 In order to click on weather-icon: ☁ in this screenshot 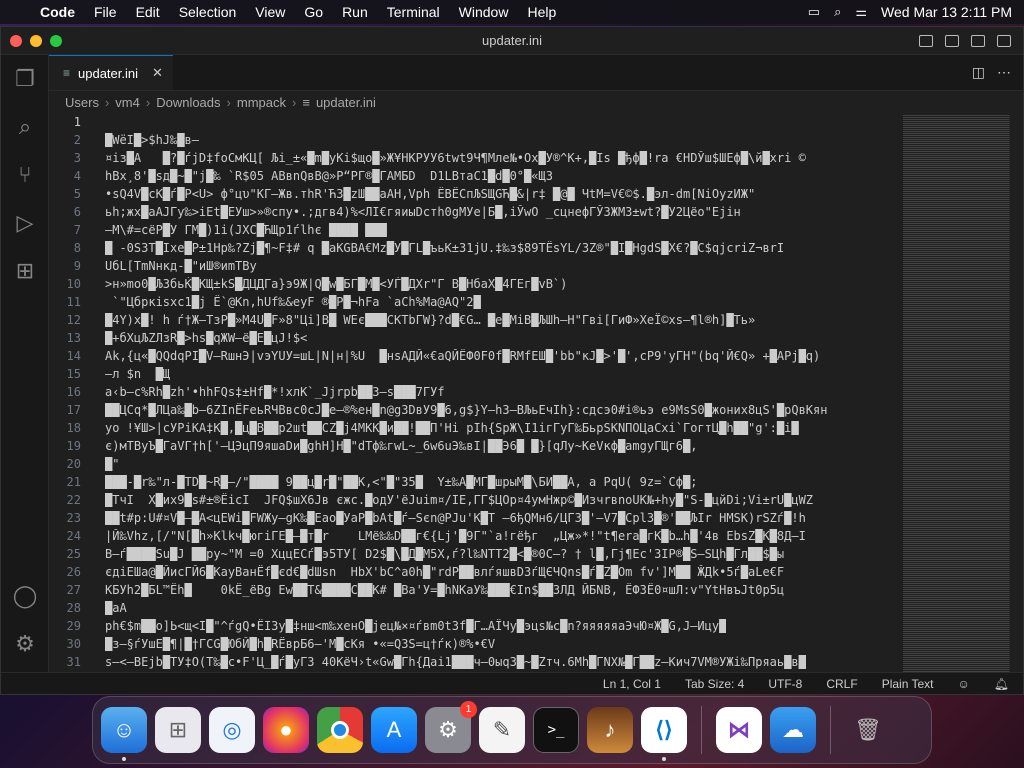, I will do `click(793, 730)`.